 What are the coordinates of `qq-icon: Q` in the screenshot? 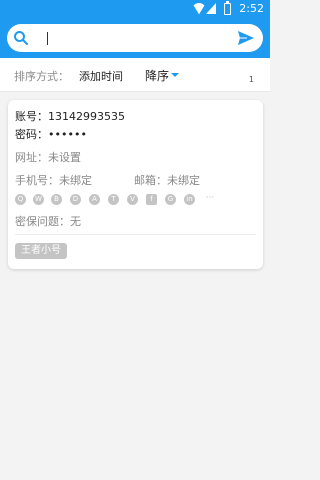 It's located at (20, 199).